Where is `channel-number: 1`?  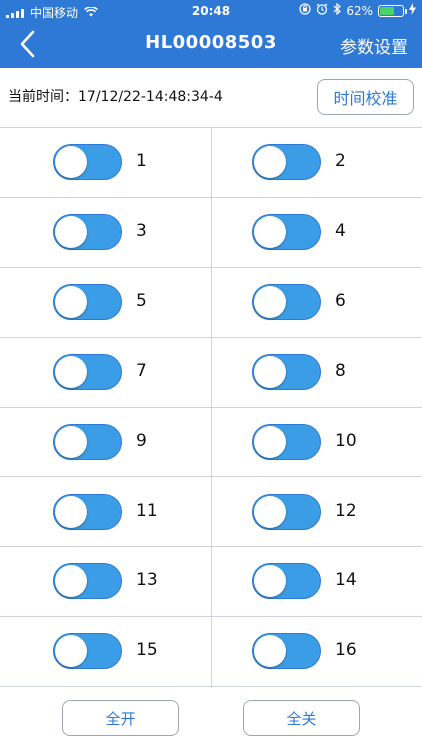
channel-number: 1 is located at coordinates (141, 161).